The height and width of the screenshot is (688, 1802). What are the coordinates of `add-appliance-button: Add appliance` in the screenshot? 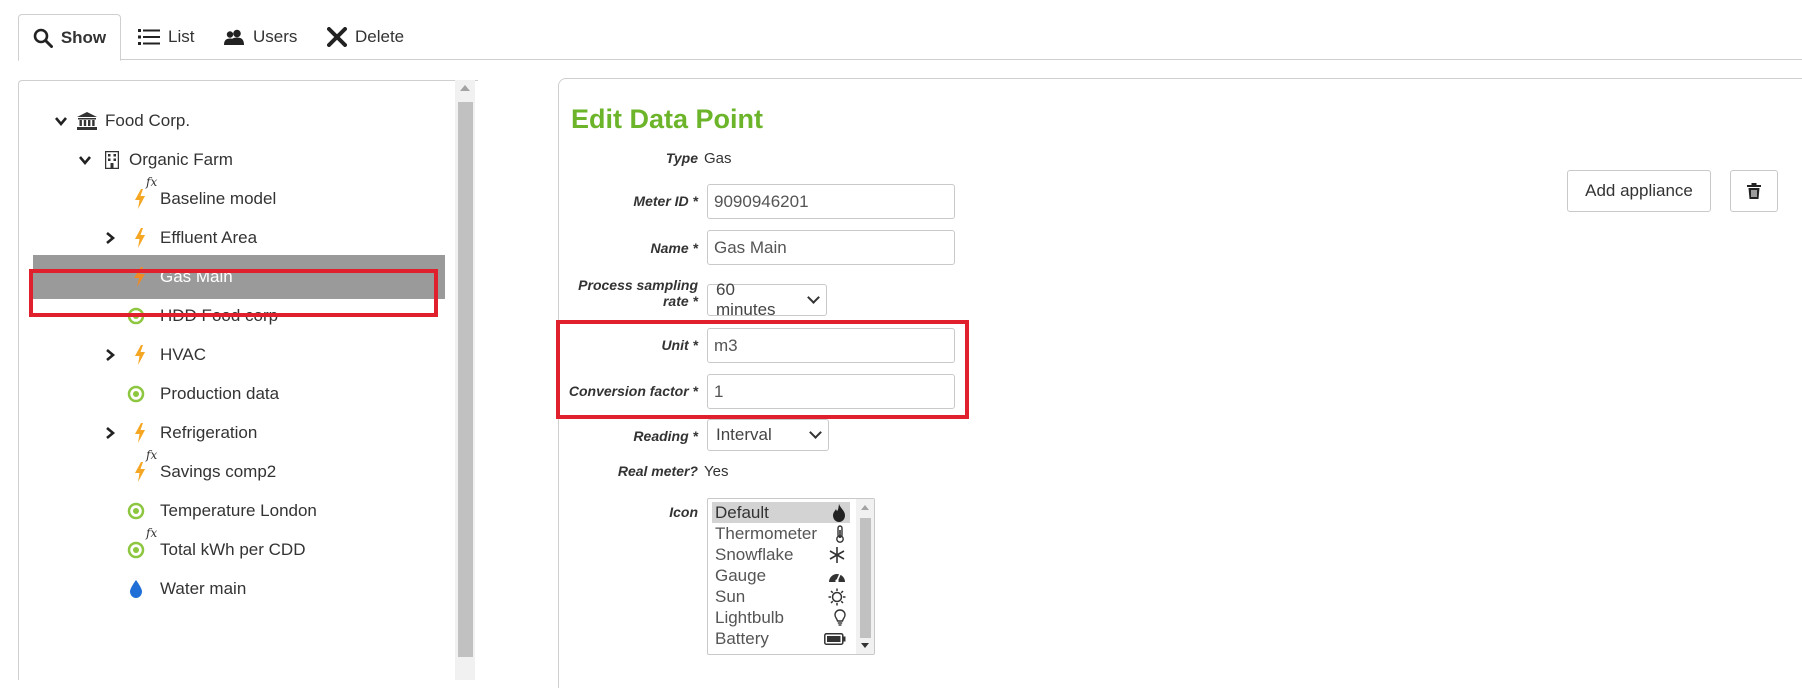 It's located at (1639, 191).